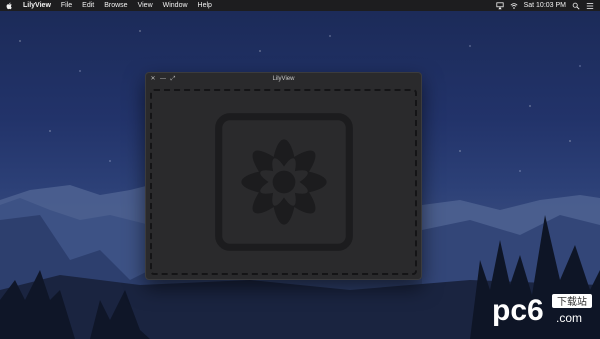  I want to click on svg-text: 下载站, so click(572, 301).